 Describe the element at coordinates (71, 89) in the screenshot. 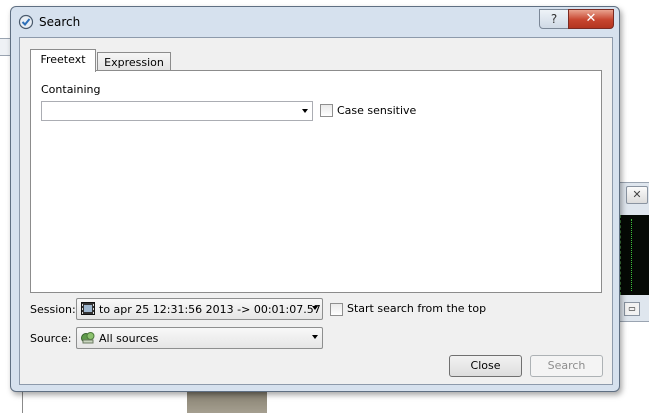

I see `containing-label: Containing` at that location.